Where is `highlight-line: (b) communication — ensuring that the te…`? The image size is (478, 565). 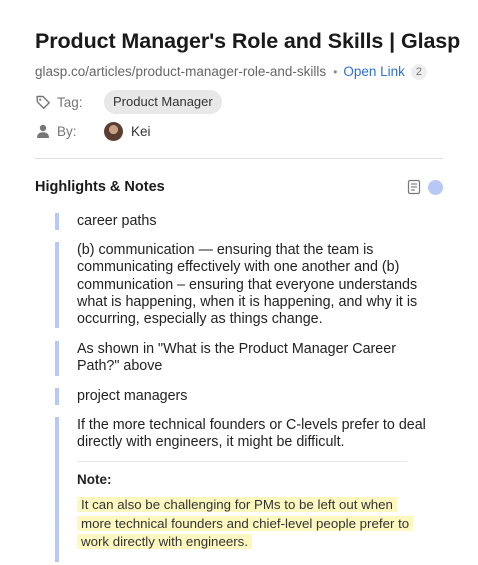 highlight-line: (b) communication — ensuring that the te… is located at coordinates (225, 250).